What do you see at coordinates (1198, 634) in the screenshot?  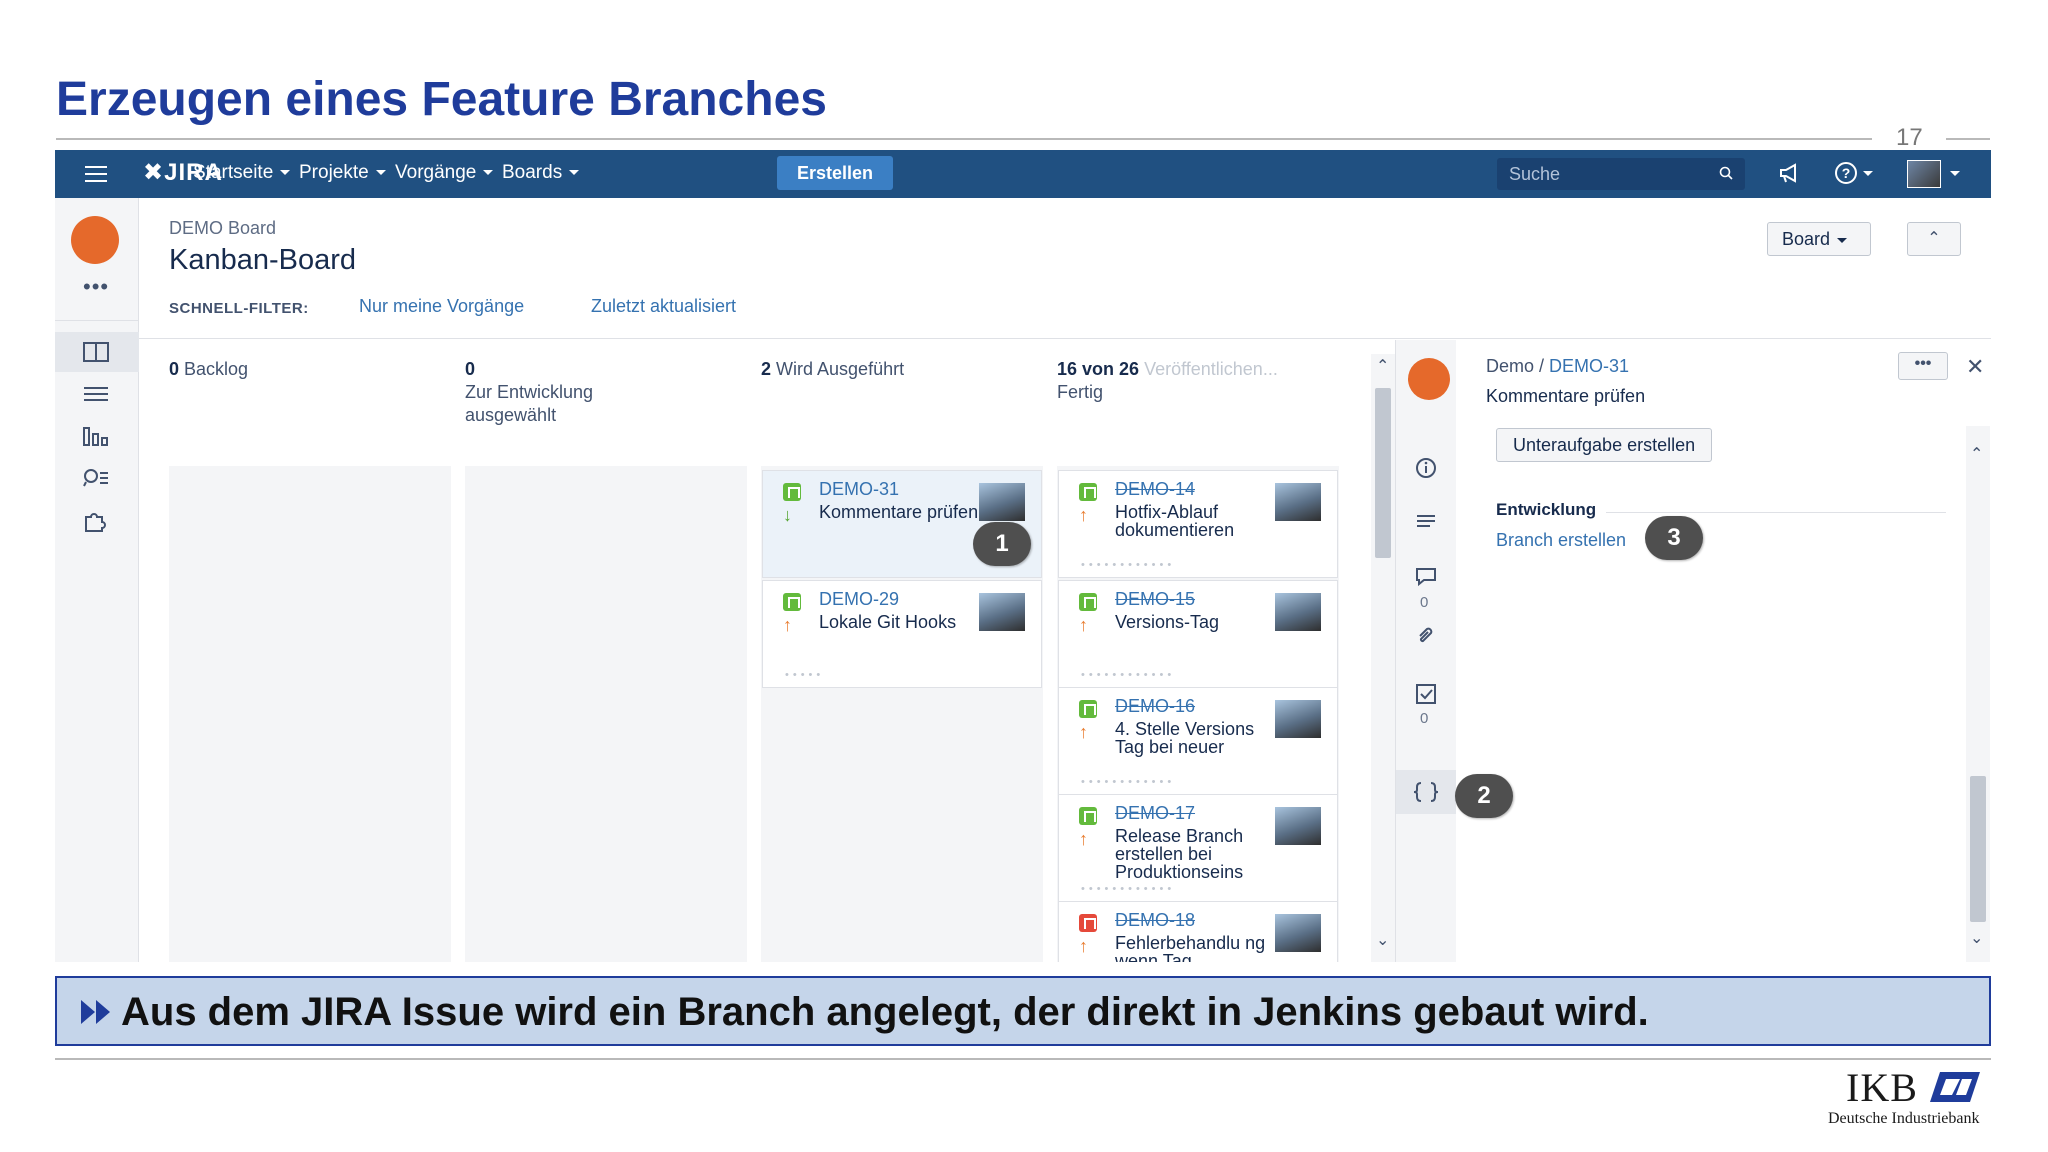 I see `issue-card: ↑ DEMO-15 Versions-Tag ••••••••••••` at bounding box center [1198, 634].